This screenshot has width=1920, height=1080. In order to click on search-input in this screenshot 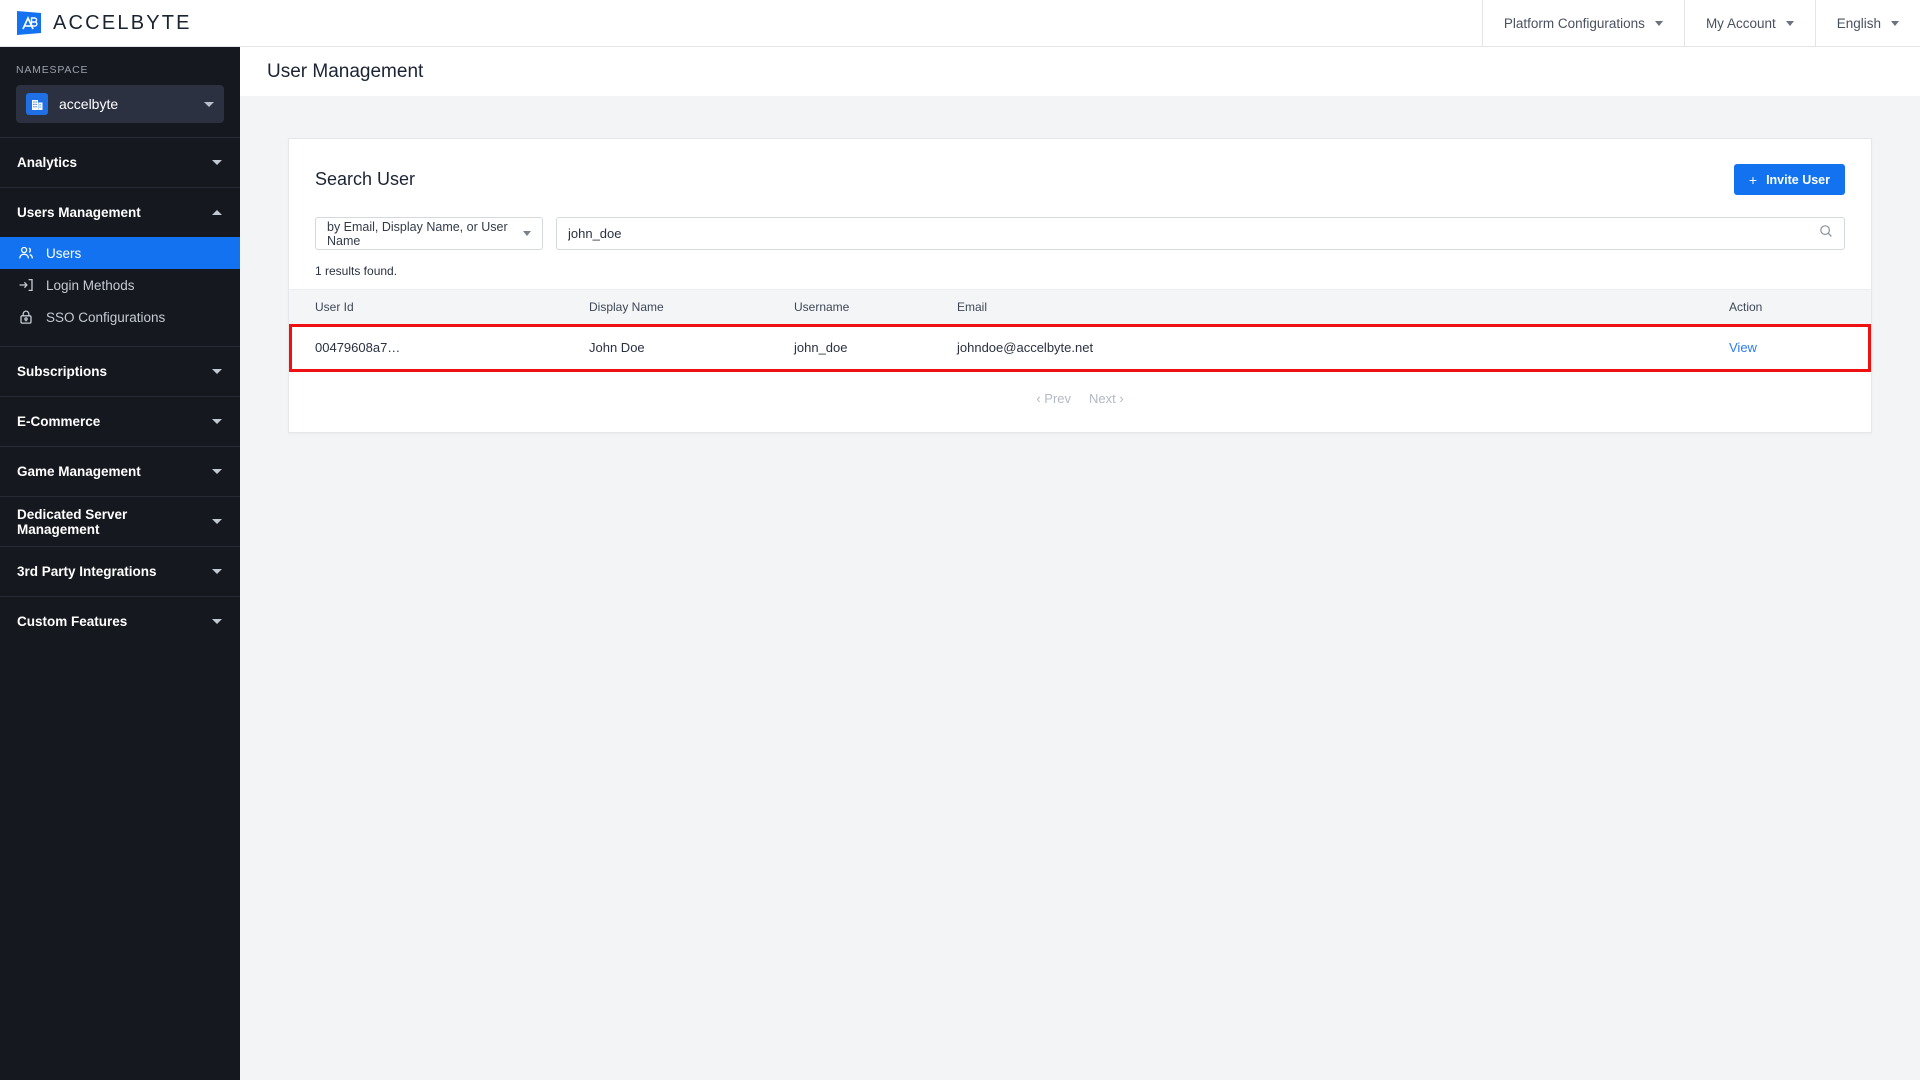, I will do `click(1193, 233)`.